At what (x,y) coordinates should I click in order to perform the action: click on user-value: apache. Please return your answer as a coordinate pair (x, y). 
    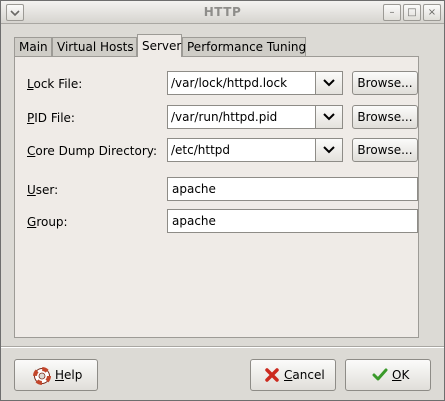
    Looking at the image, I should click on (194, 189).